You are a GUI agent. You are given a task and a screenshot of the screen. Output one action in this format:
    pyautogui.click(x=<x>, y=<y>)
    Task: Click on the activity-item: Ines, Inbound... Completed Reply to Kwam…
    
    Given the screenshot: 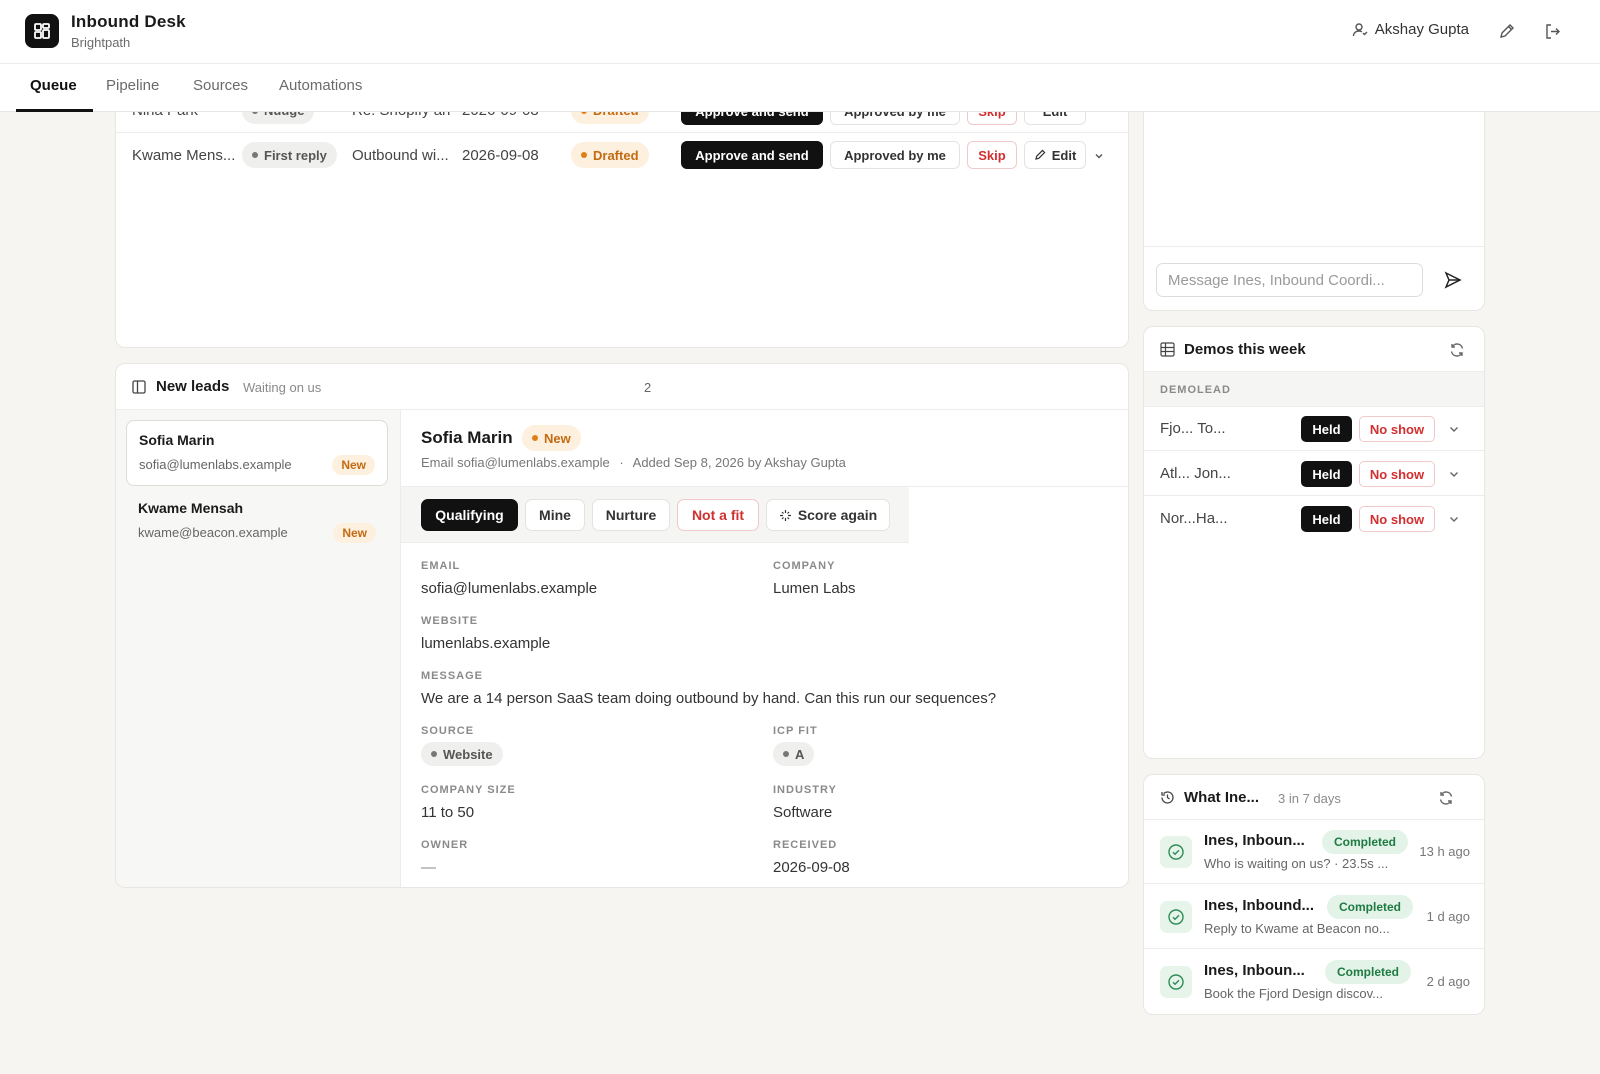 What is the action you would take?
    pyautogui.click(x=1314, y=917)
    